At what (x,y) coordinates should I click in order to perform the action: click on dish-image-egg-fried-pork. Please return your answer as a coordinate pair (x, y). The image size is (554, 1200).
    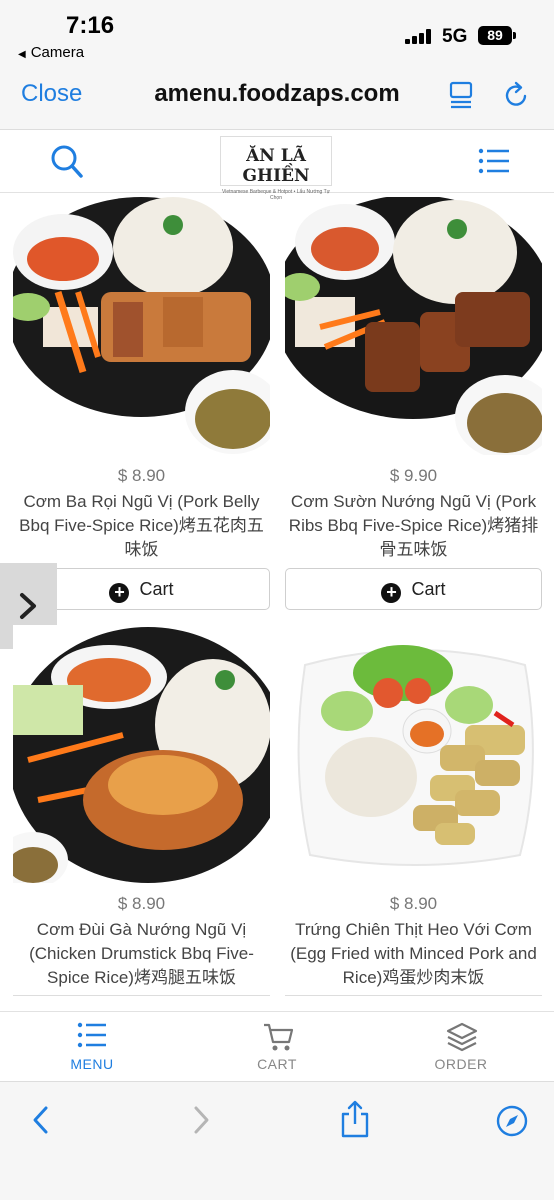
    Looking at the image, I should click on (413, 754).